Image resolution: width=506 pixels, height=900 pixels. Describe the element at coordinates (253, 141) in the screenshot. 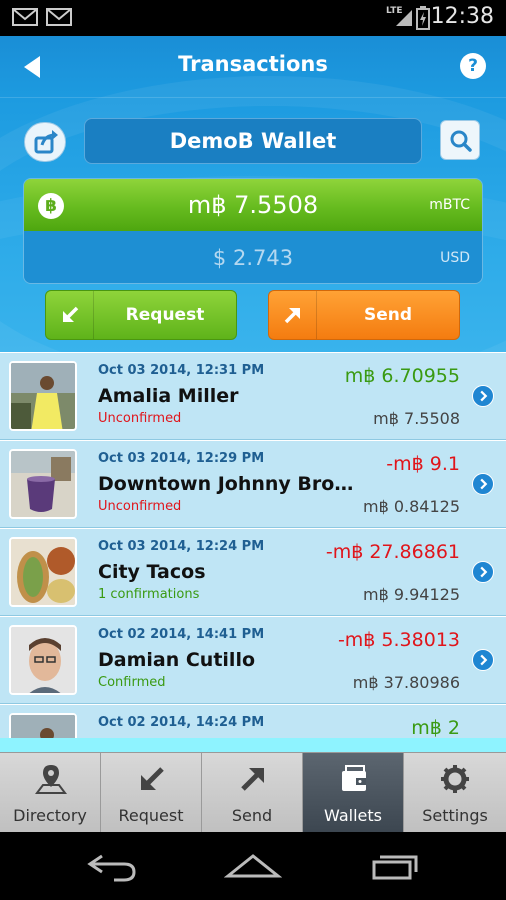

I see `wallet-name-selector: DemoB Wallet` at that location.